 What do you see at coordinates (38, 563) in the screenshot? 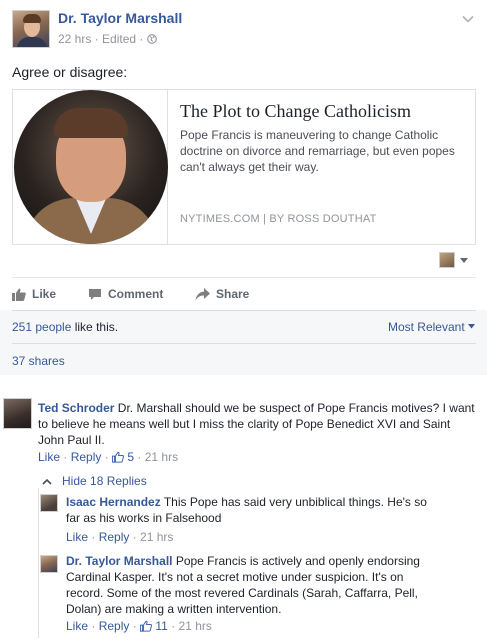
I see `reply-thread-line` at bounding box center [38, 563].